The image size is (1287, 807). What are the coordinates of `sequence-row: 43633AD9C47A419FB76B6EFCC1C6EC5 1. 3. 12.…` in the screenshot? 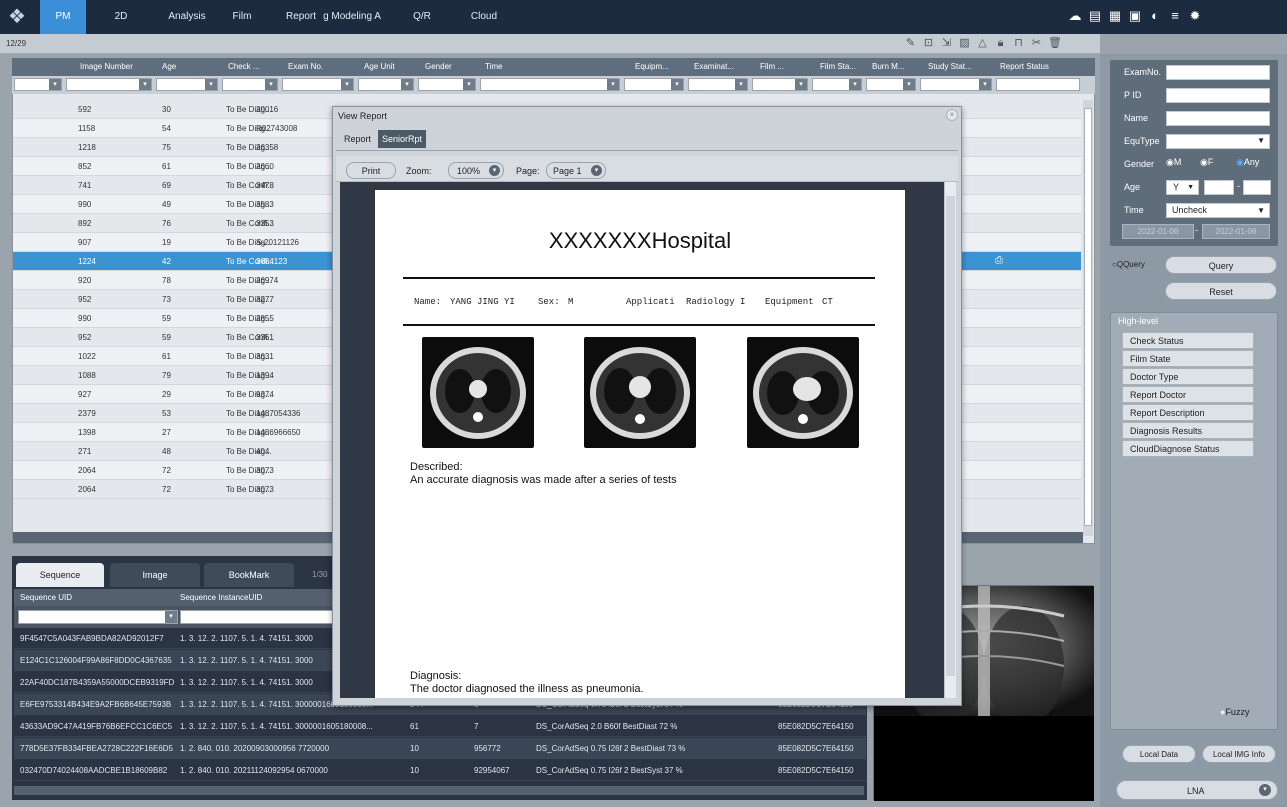 It's located at (440, 726).